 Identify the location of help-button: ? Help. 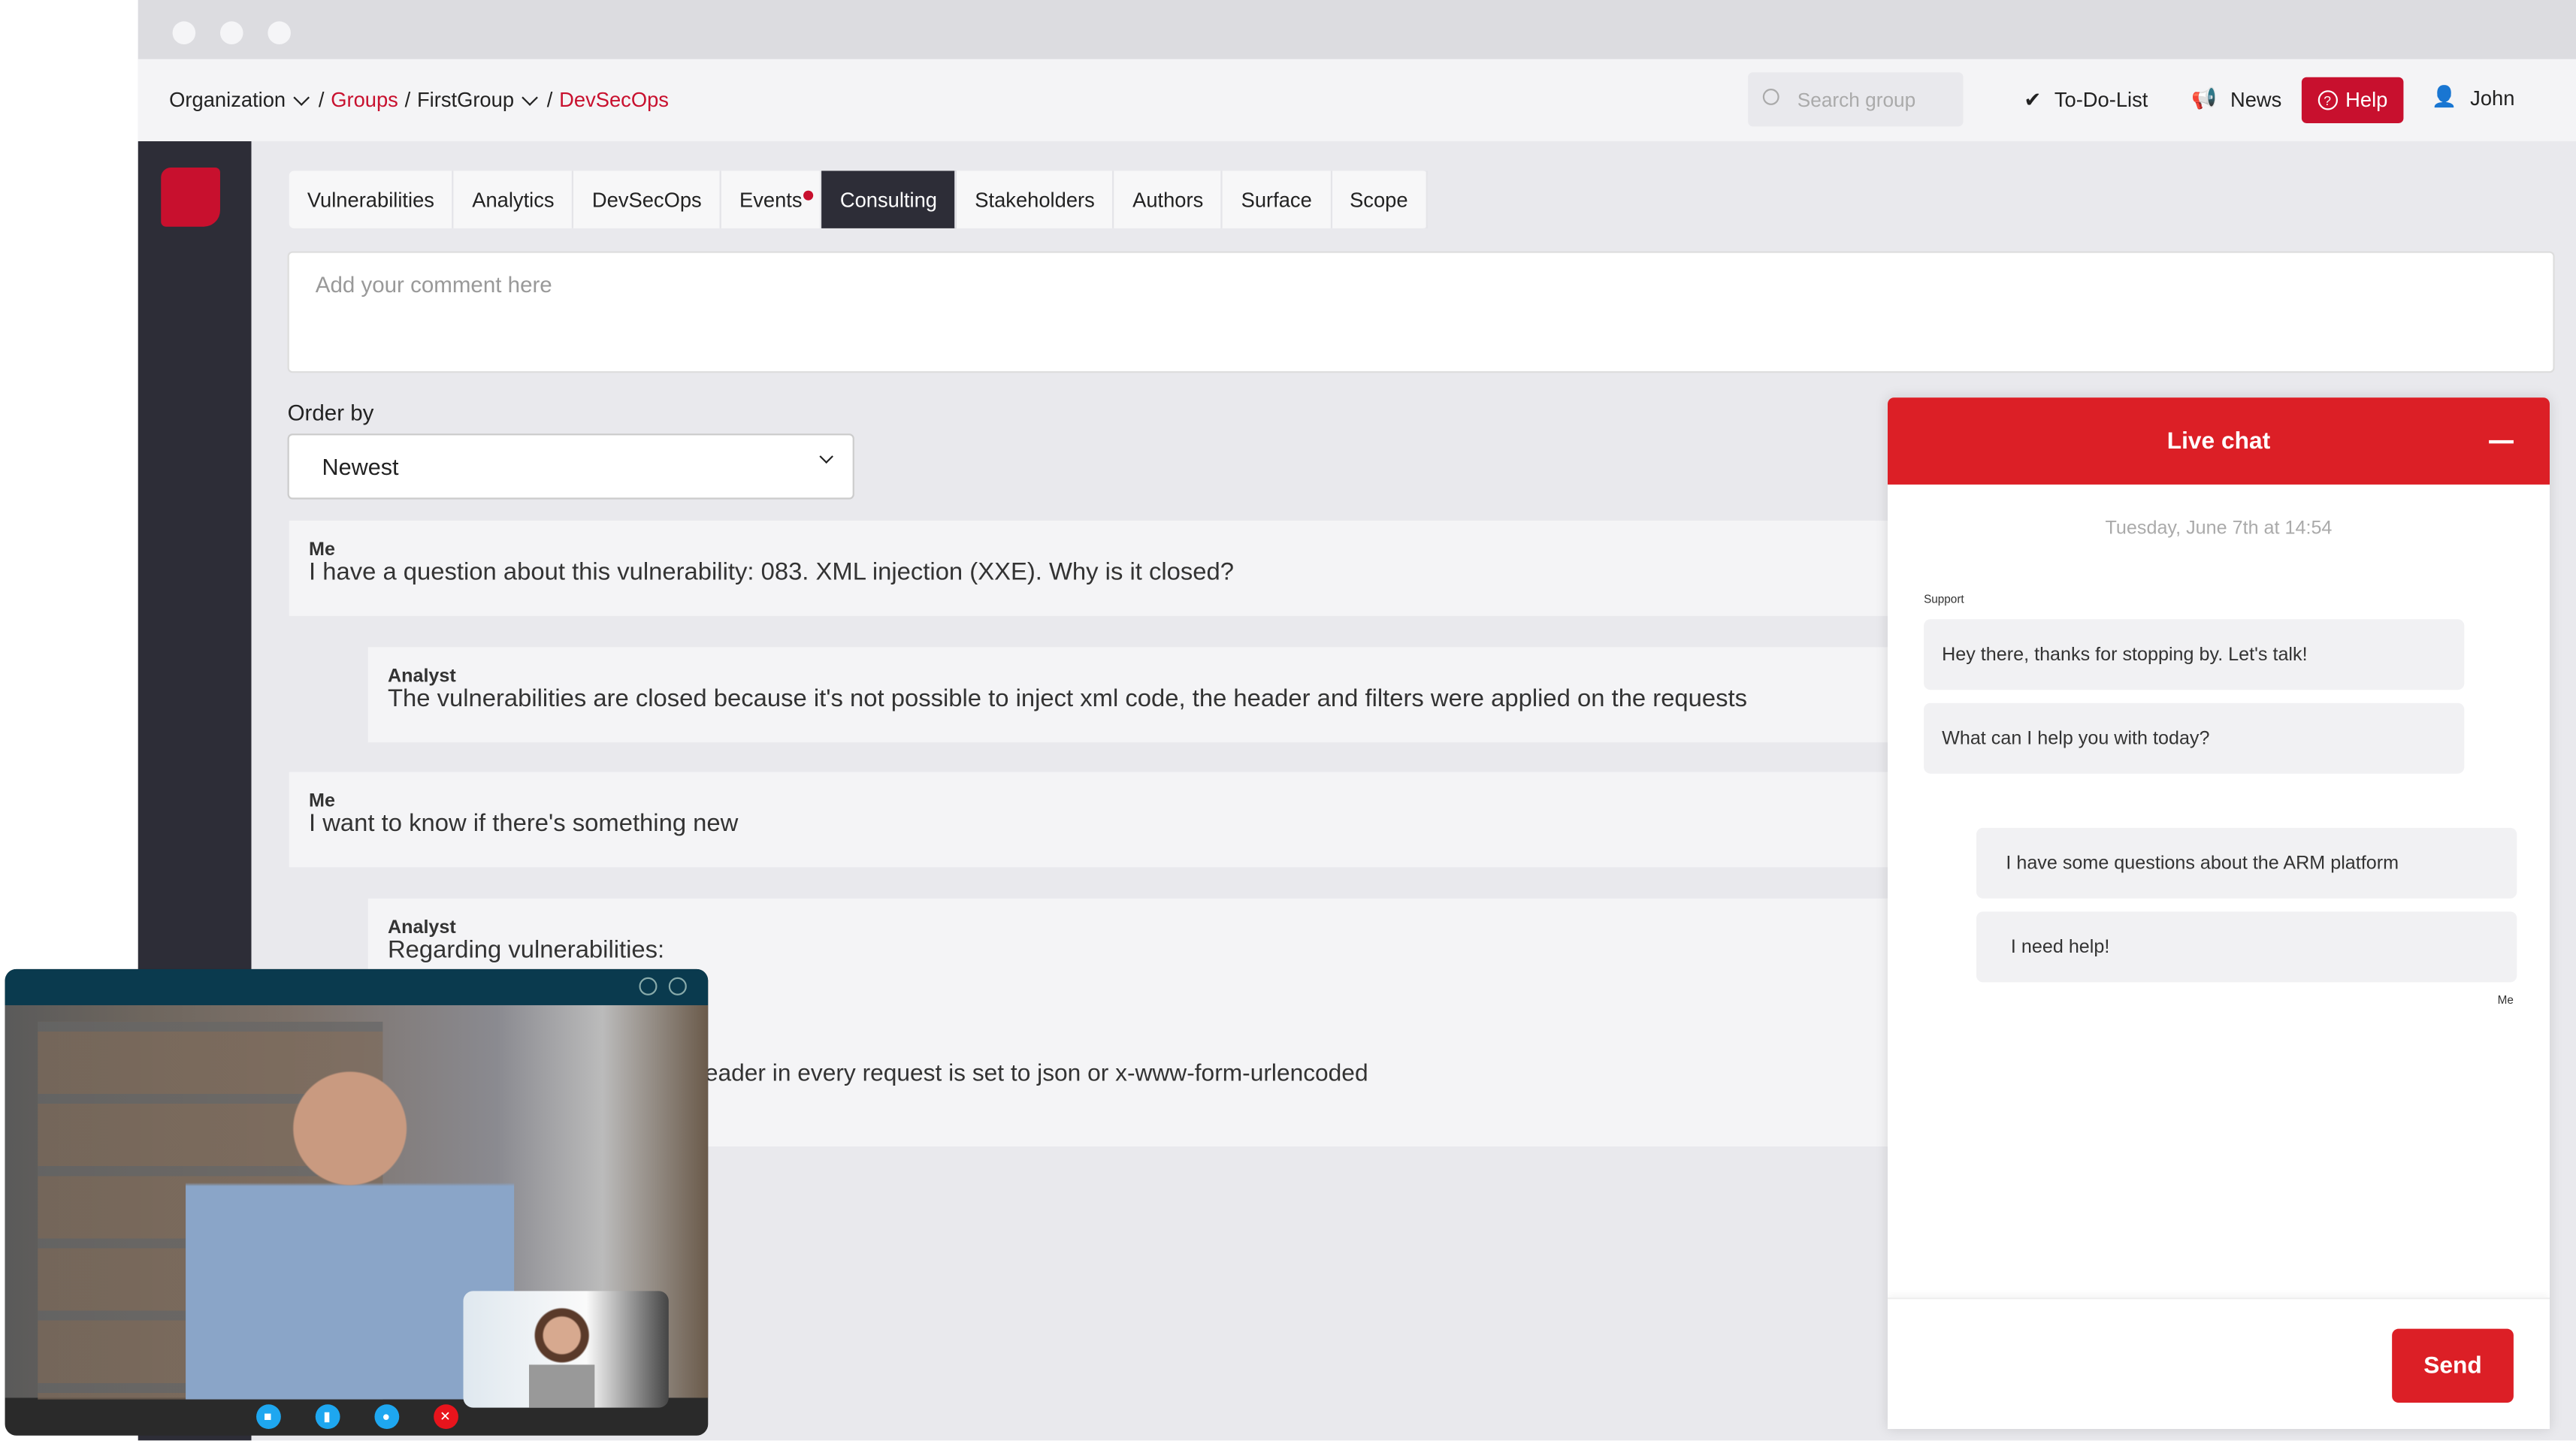
(2352, 100).